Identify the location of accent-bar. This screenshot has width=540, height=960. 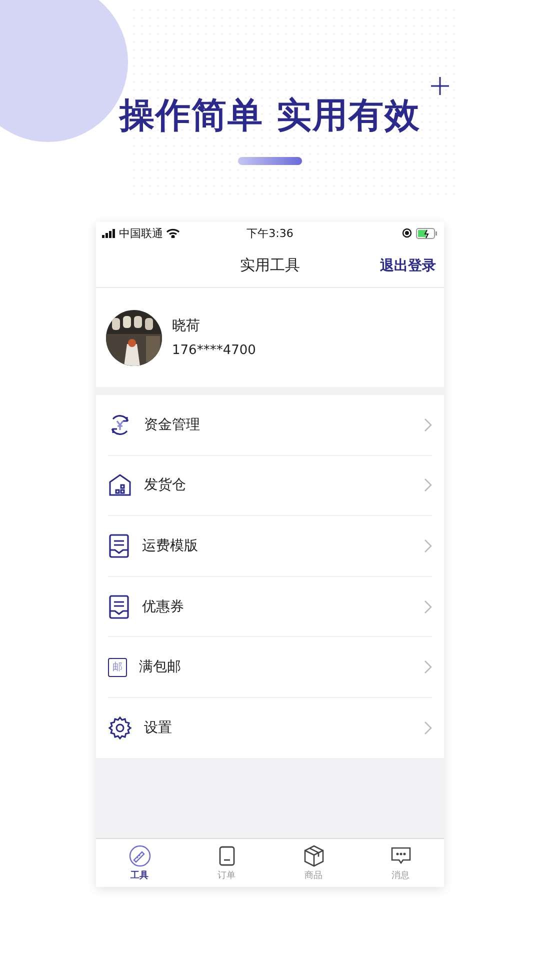
(270, 161).